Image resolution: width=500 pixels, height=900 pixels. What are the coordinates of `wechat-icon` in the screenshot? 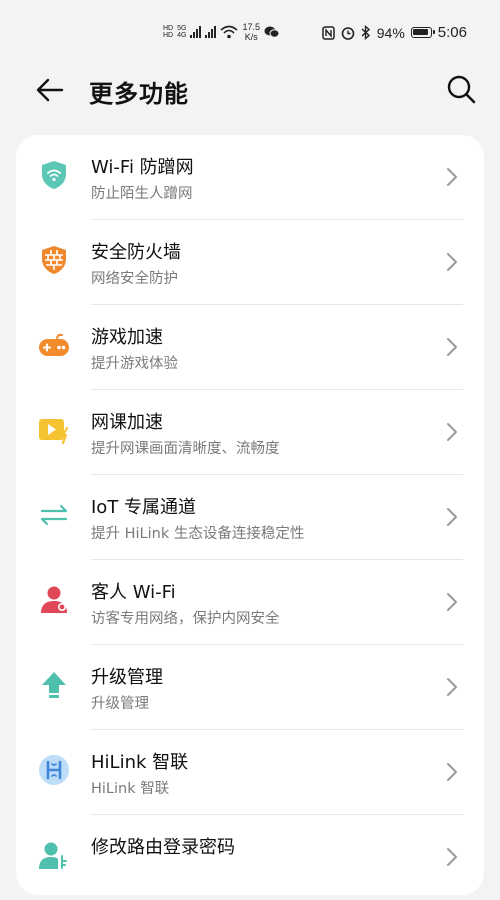 It's located at (272, 32).